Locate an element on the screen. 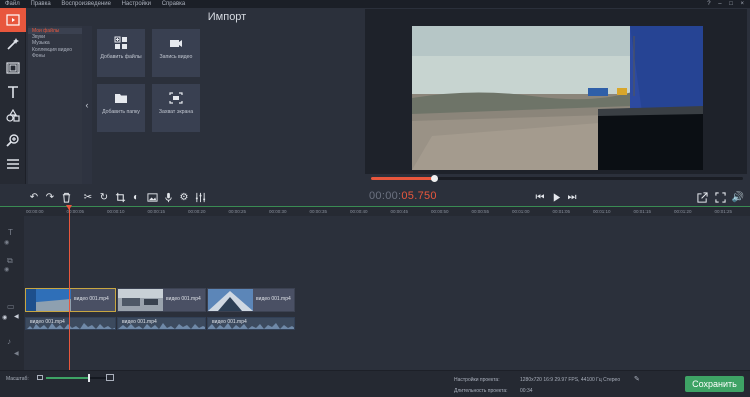  zoom-slider-handle is located at coordinates (89, 378).